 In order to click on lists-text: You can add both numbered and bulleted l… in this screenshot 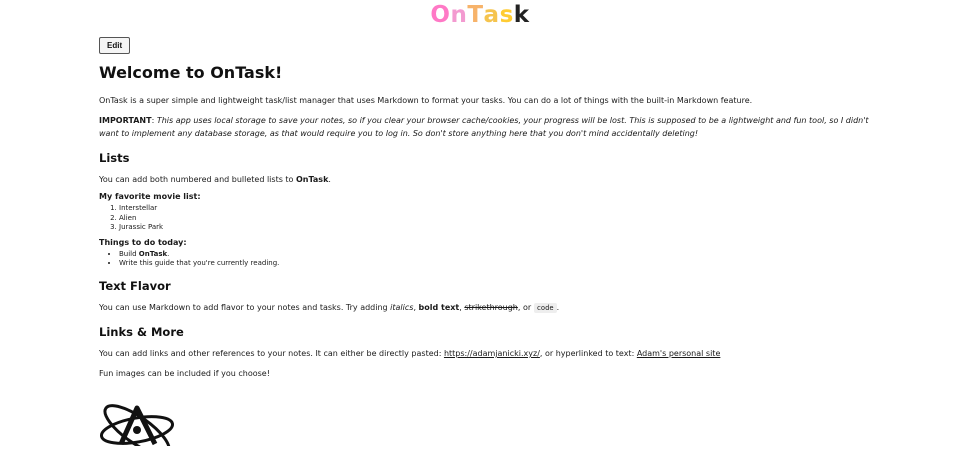, I will do `click(197, 179)`.